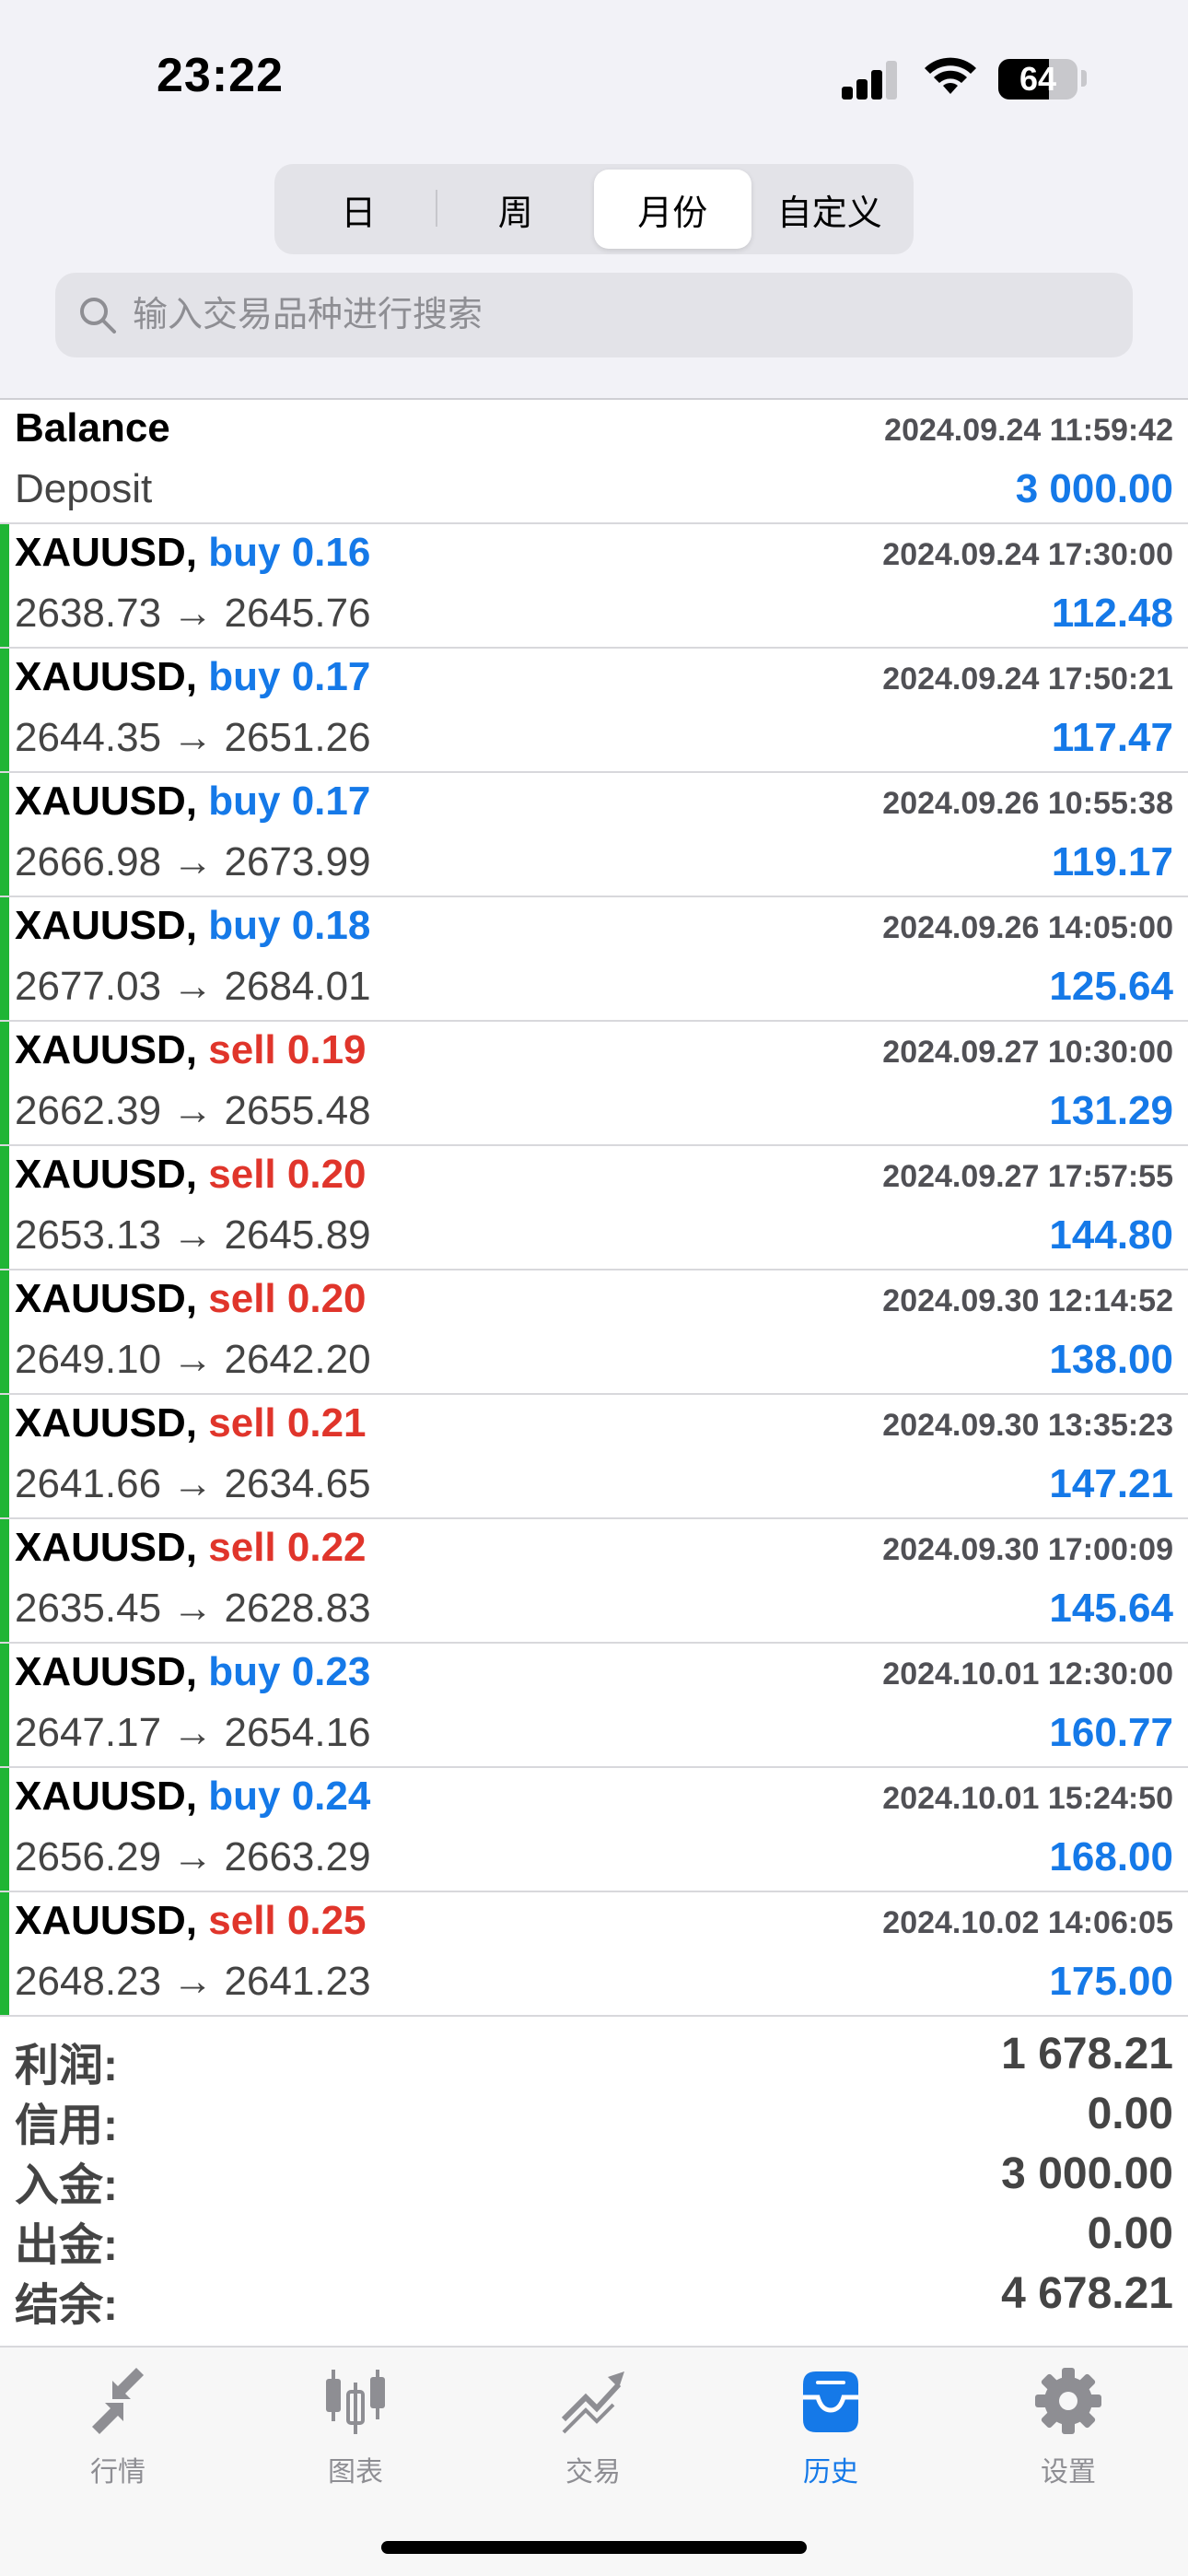 The height and width of the screenshot is (2576, 1188). What do you see at coordinates (192, 1672) in the screenshot?
I see `deal-title: XAUUSD, buy 0.23` at bounding box center [192, 1672].